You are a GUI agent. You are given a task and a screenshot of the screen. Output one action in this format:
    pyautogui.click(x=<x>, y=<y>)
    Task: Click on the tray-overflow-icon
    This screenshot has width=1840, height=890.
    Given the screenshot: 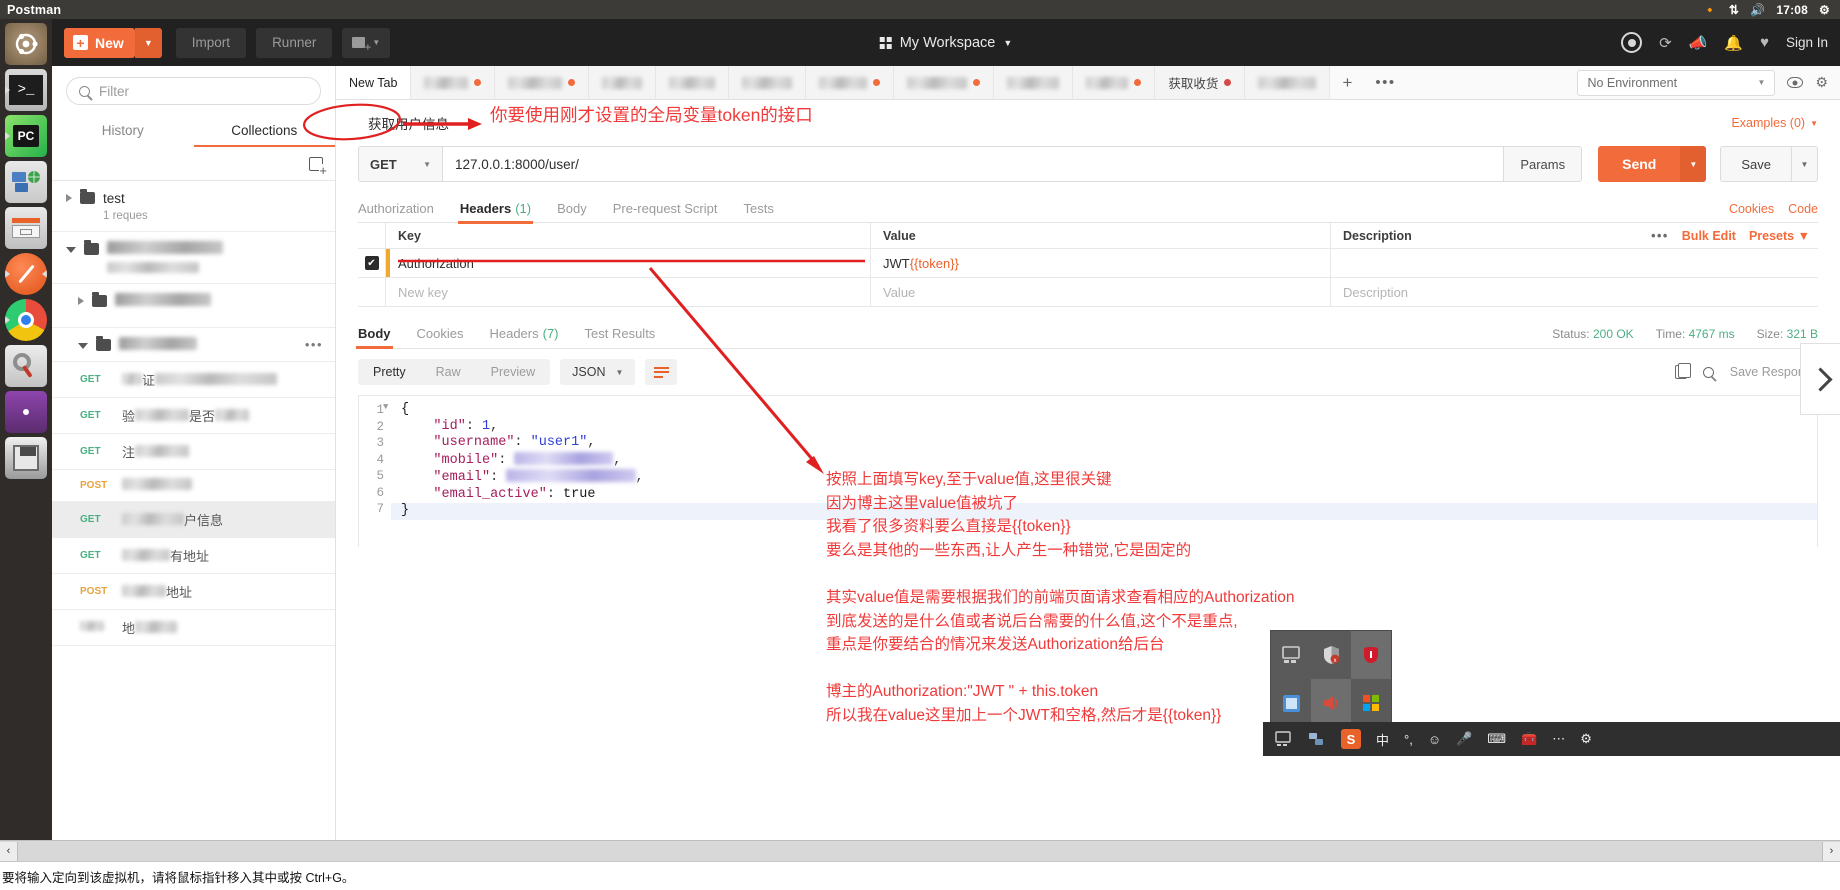 What is the action you would take?
    pyautogui.click(x=1284, y=739)
    